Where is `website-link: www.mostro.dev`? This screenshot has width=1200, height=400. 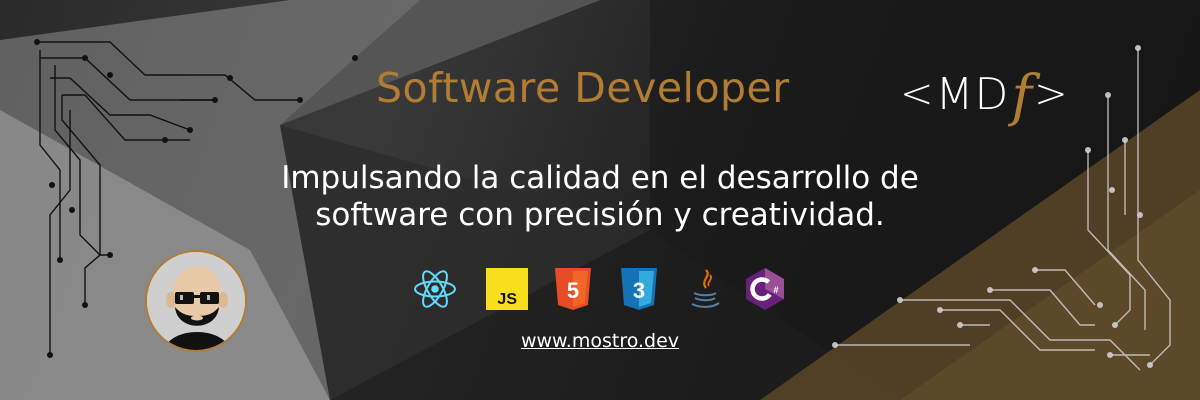
website-link: www.mostro.dev is located at coordinates (600, 341).